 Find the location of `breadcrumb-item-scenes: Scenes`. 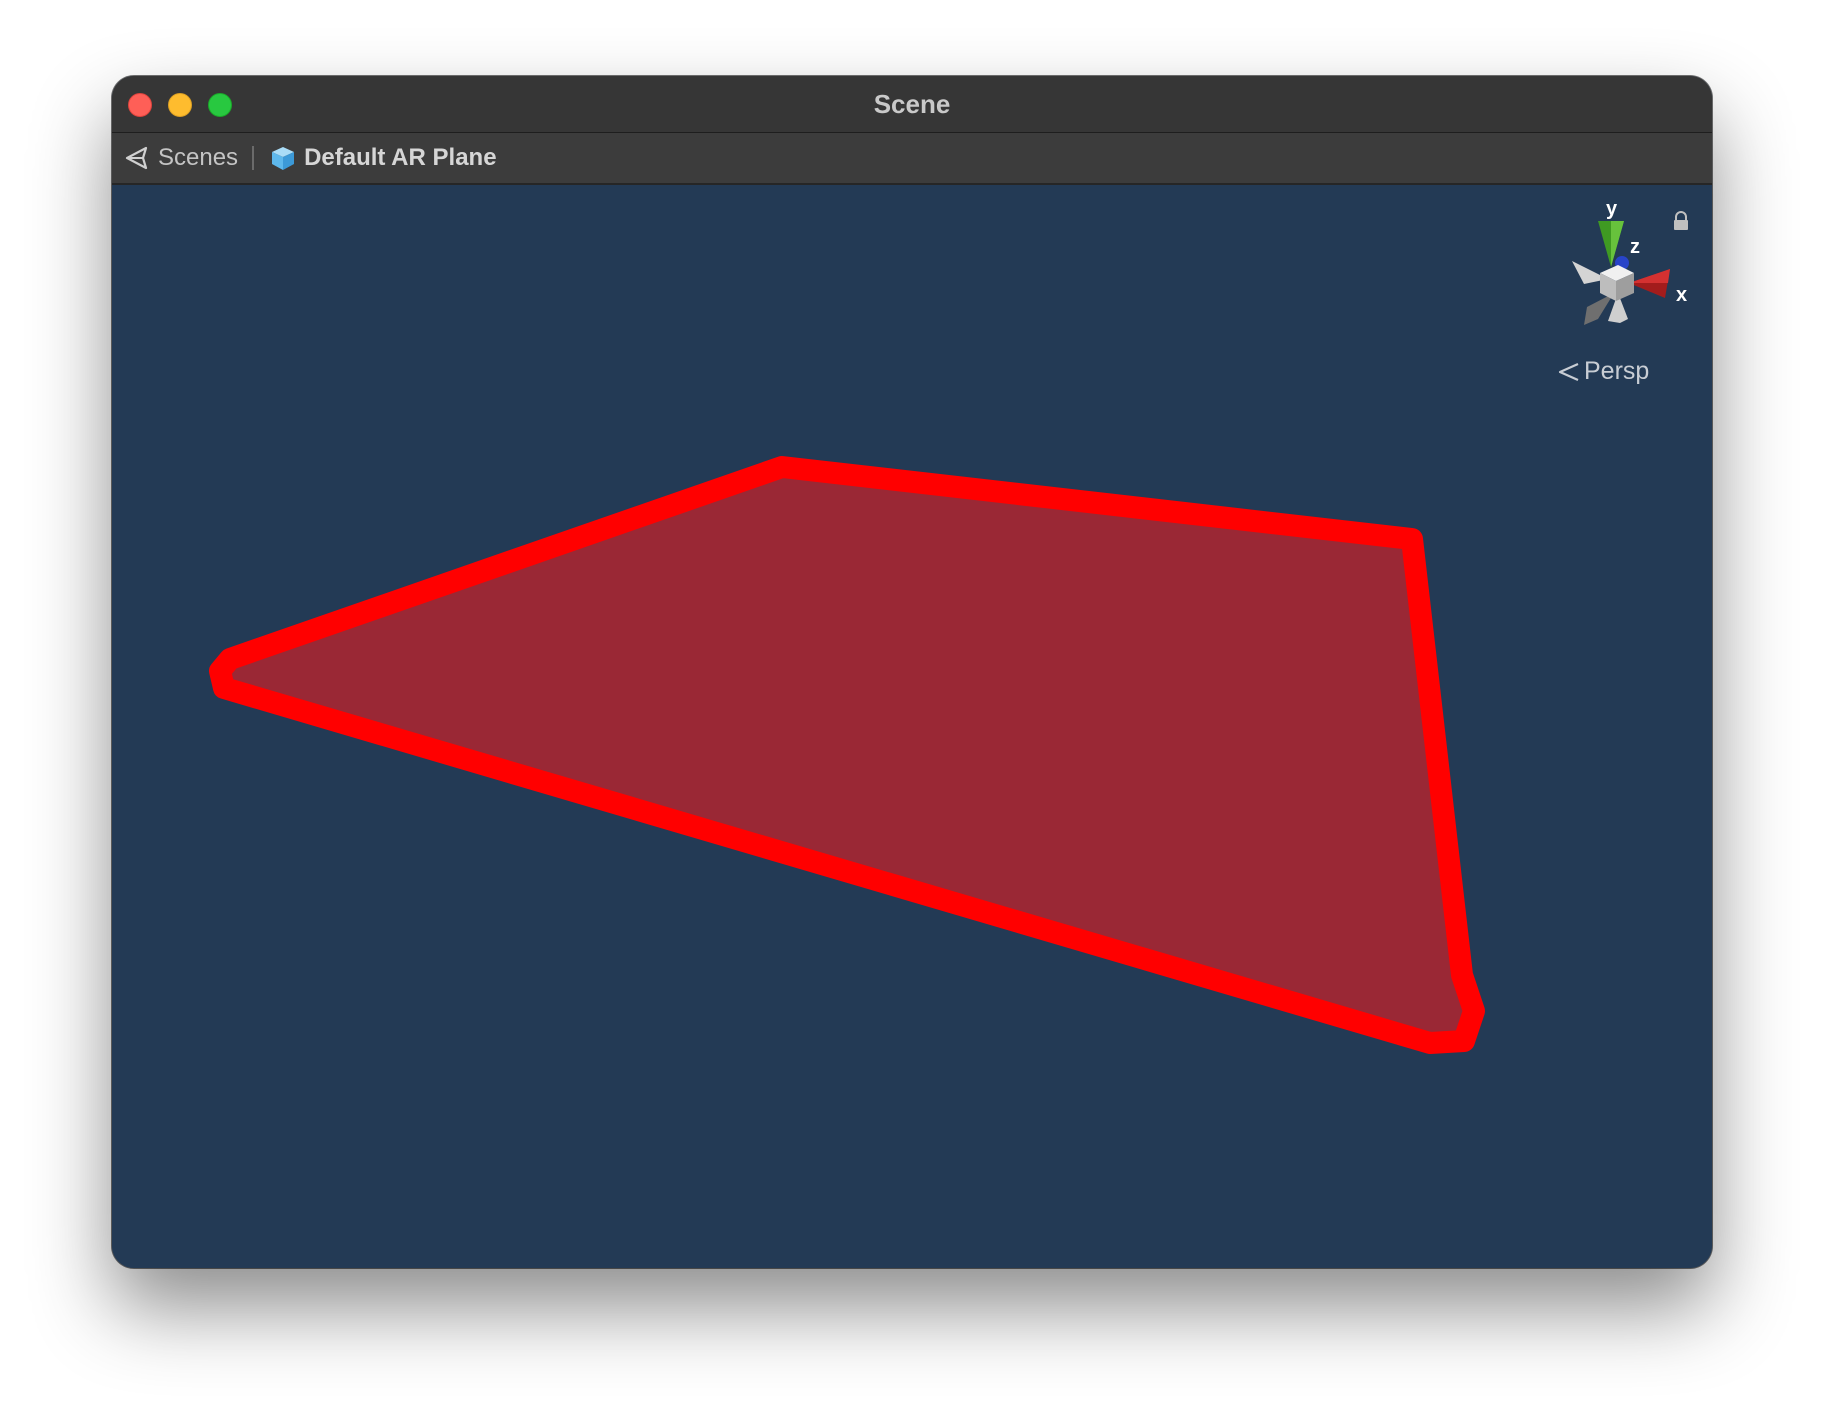

breadcrumb-item-scenes: Scenes is located at coordinates (181, 158).